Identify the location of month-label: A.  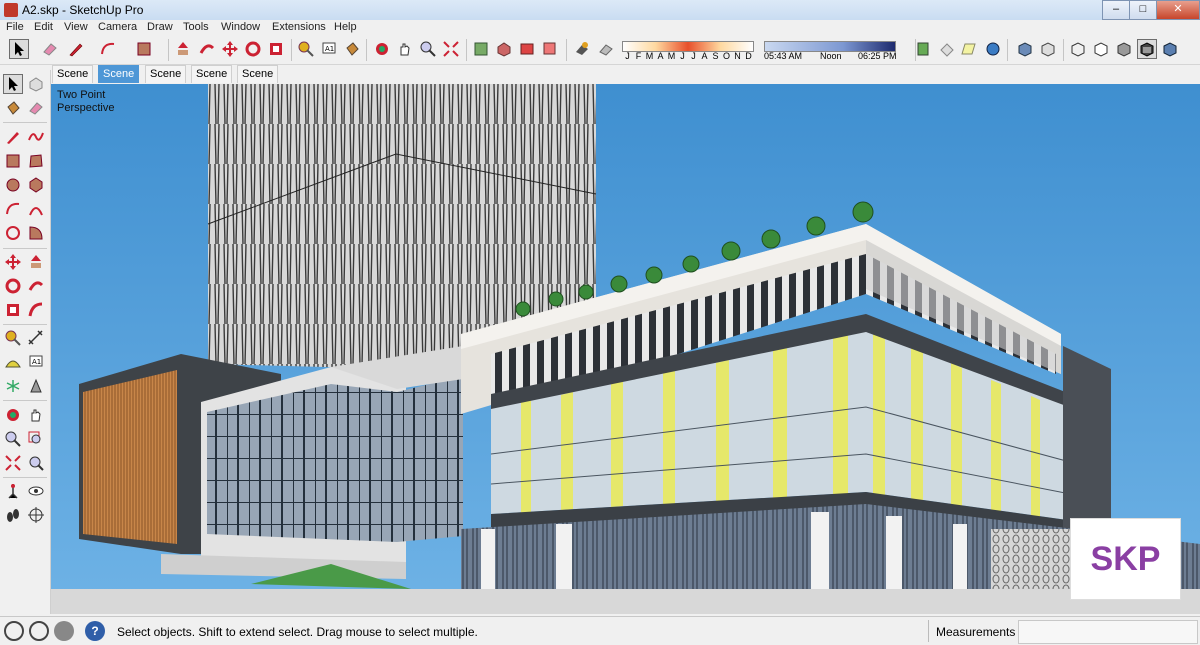
(704, 56).